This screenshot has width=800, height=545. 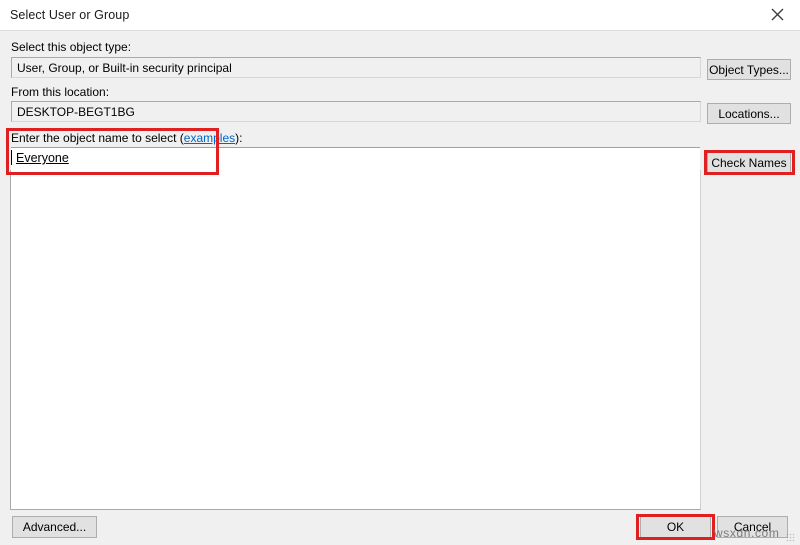 I want to click on close-icon, so click(x=777, y=14).